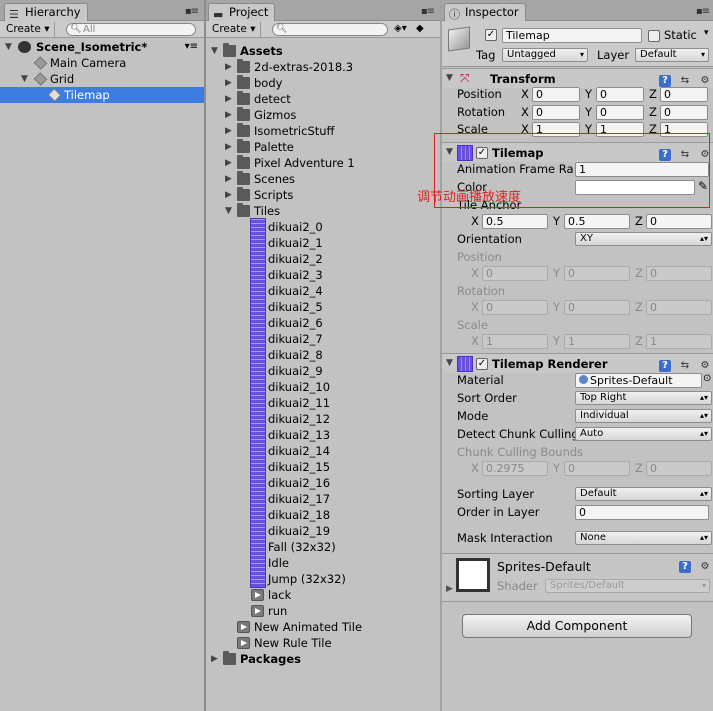 Image resolution: width=713 pixels, height=711 pixels. Describe the element at coordinates (323, 515) in the screenshot. I see `tile-asset-item: dikuai2_18` at that location.